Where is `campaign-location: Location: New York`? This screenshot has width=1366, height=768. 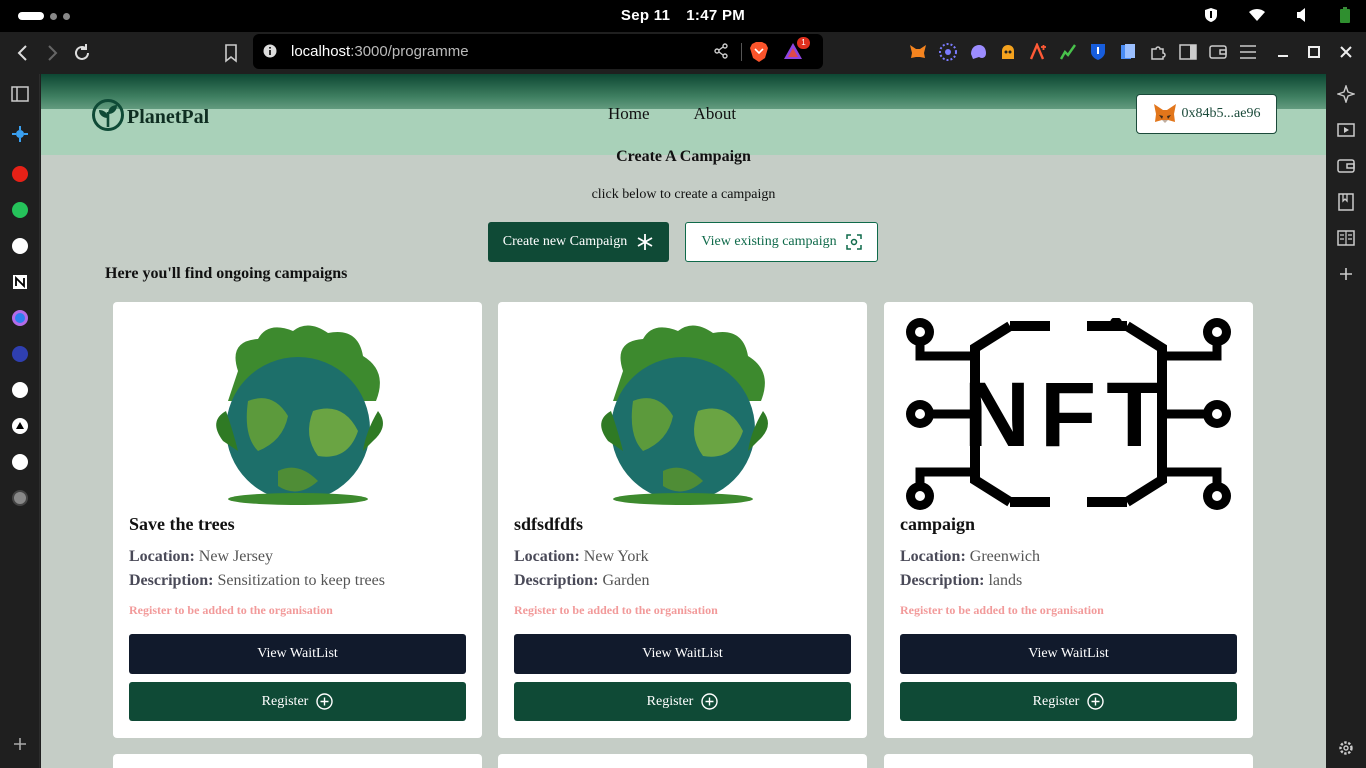 campaign-location: Location: New York is located at coordinates (581, 557).